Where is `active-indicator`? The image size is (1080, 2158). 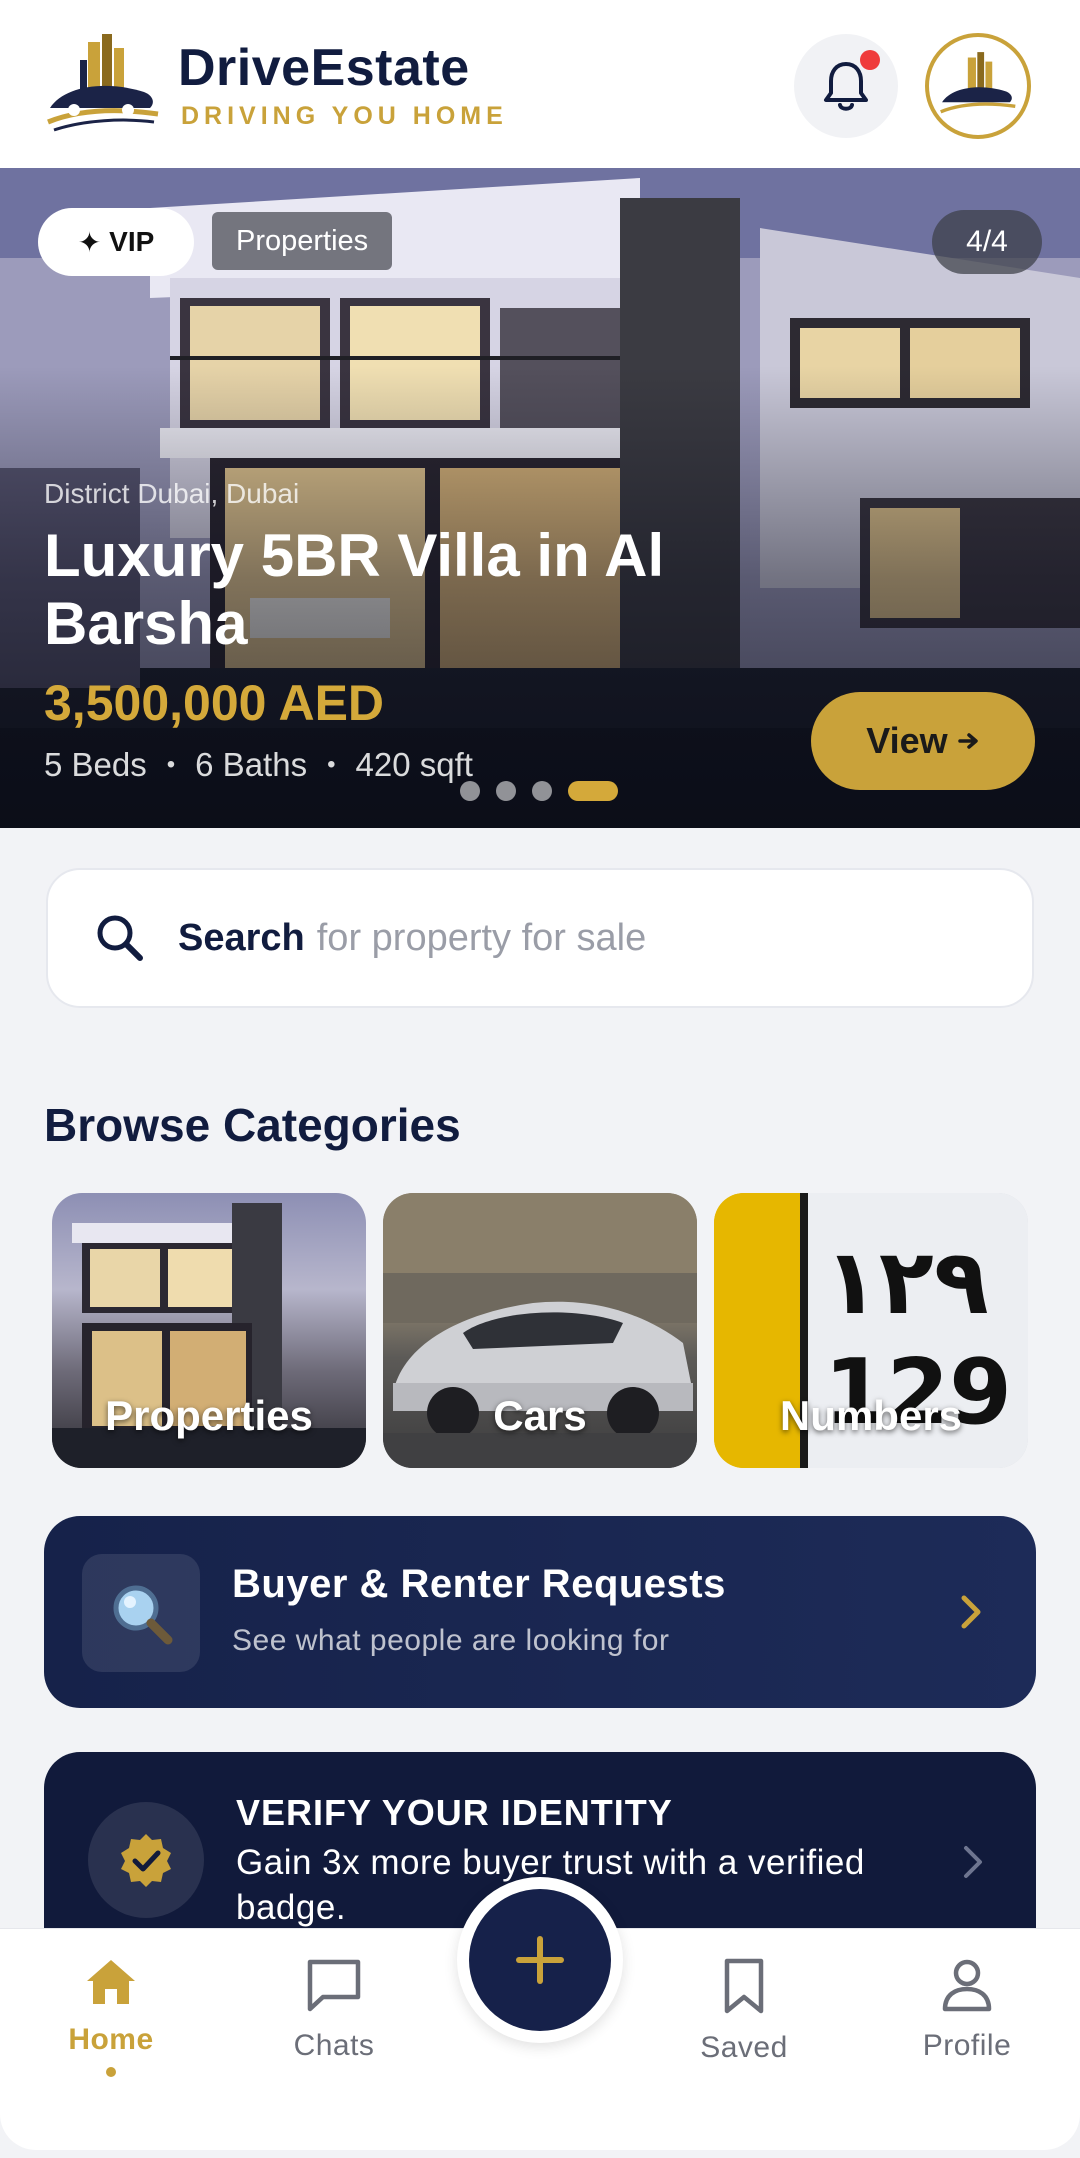 active-indicator is located at coordinates (111, 2072).